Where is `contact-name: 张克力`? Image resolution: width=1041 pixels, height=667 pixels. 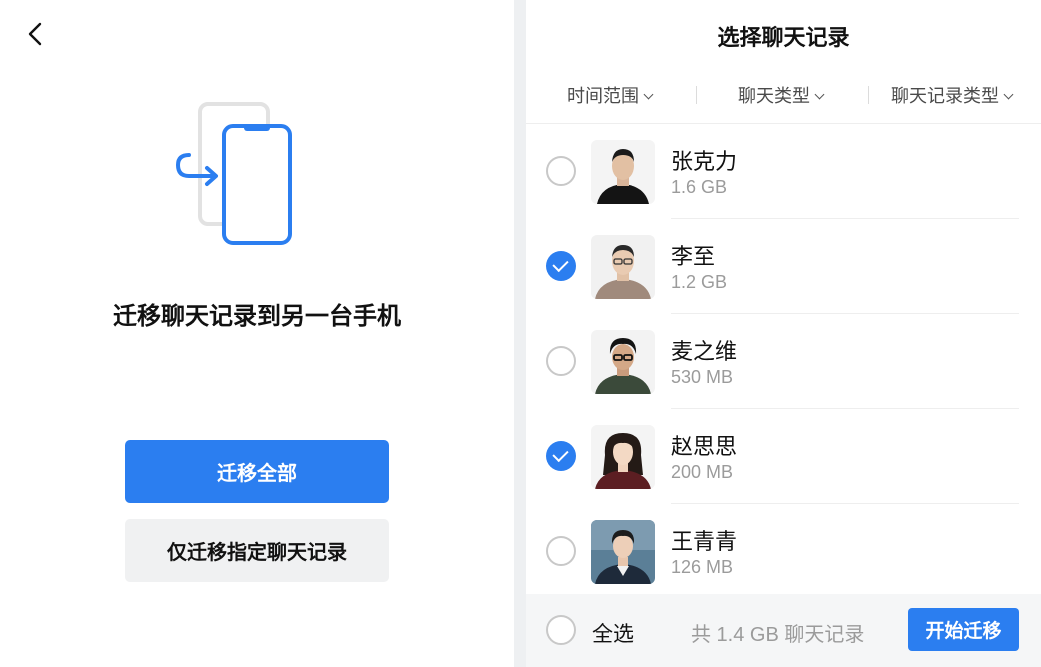
contact-name: 张克力 is located at coordinates (704, 161).